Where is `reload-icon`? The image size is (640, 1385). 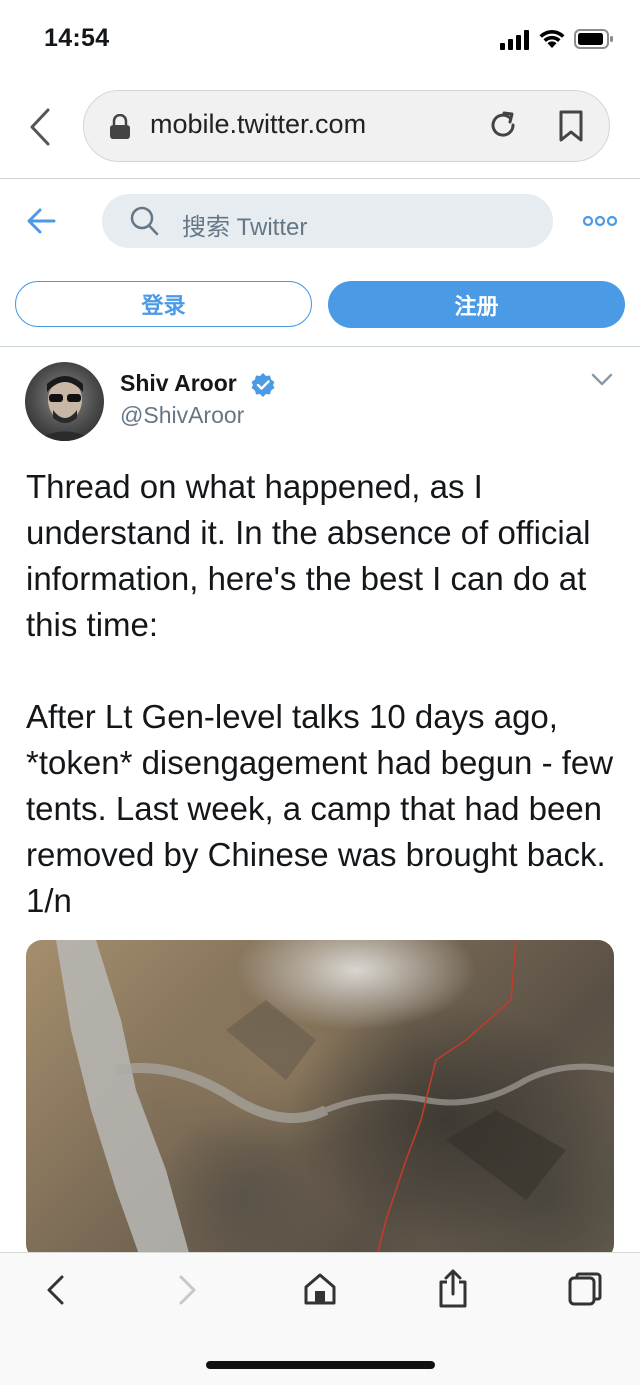
reload-icon is located at coordinates (503, 125).